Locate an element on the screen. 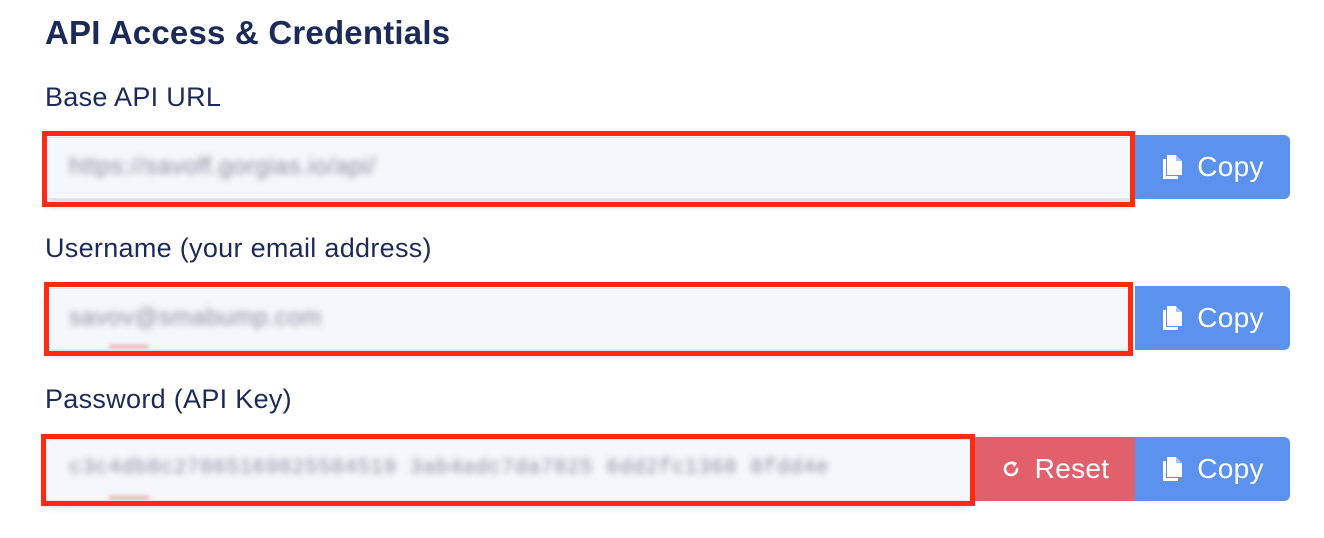 The width and height of the screenshot is (1324, 538). reset-api-key-button: Reset is located at coordinates (1055, 469).